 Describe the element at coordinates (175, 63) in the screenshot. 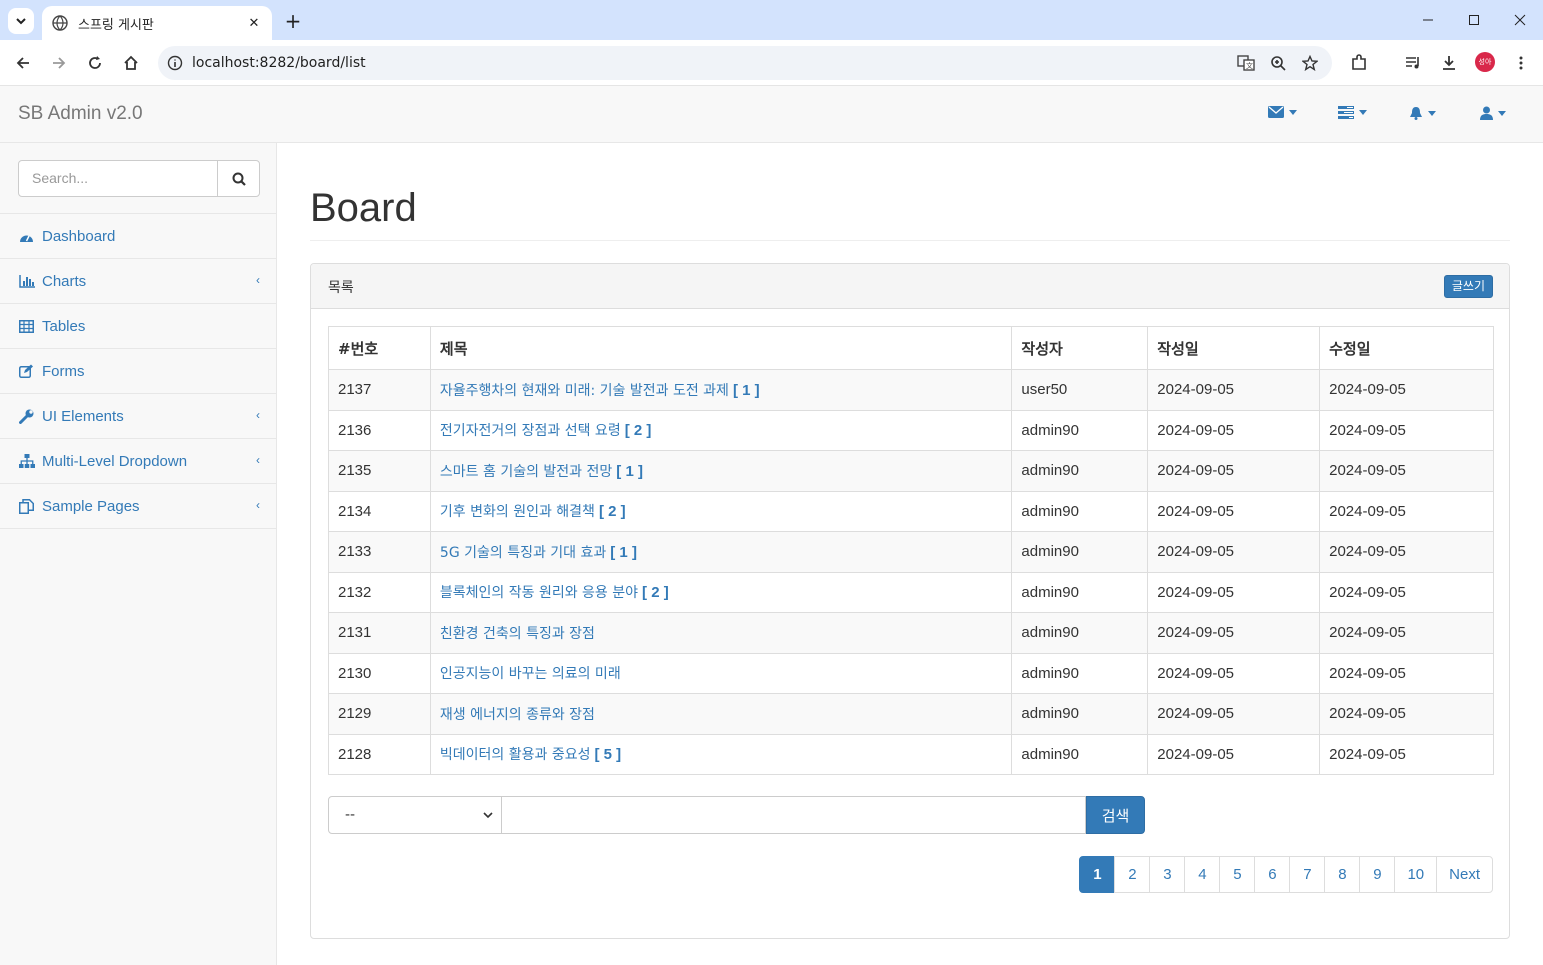

I see `site-info-icon` at that location.